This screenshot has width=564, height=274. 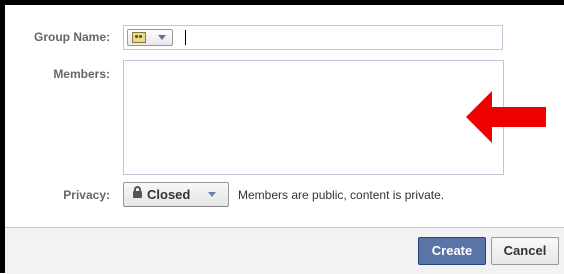 I want to click on screenshot-border-top, so click(x=282, y=2).